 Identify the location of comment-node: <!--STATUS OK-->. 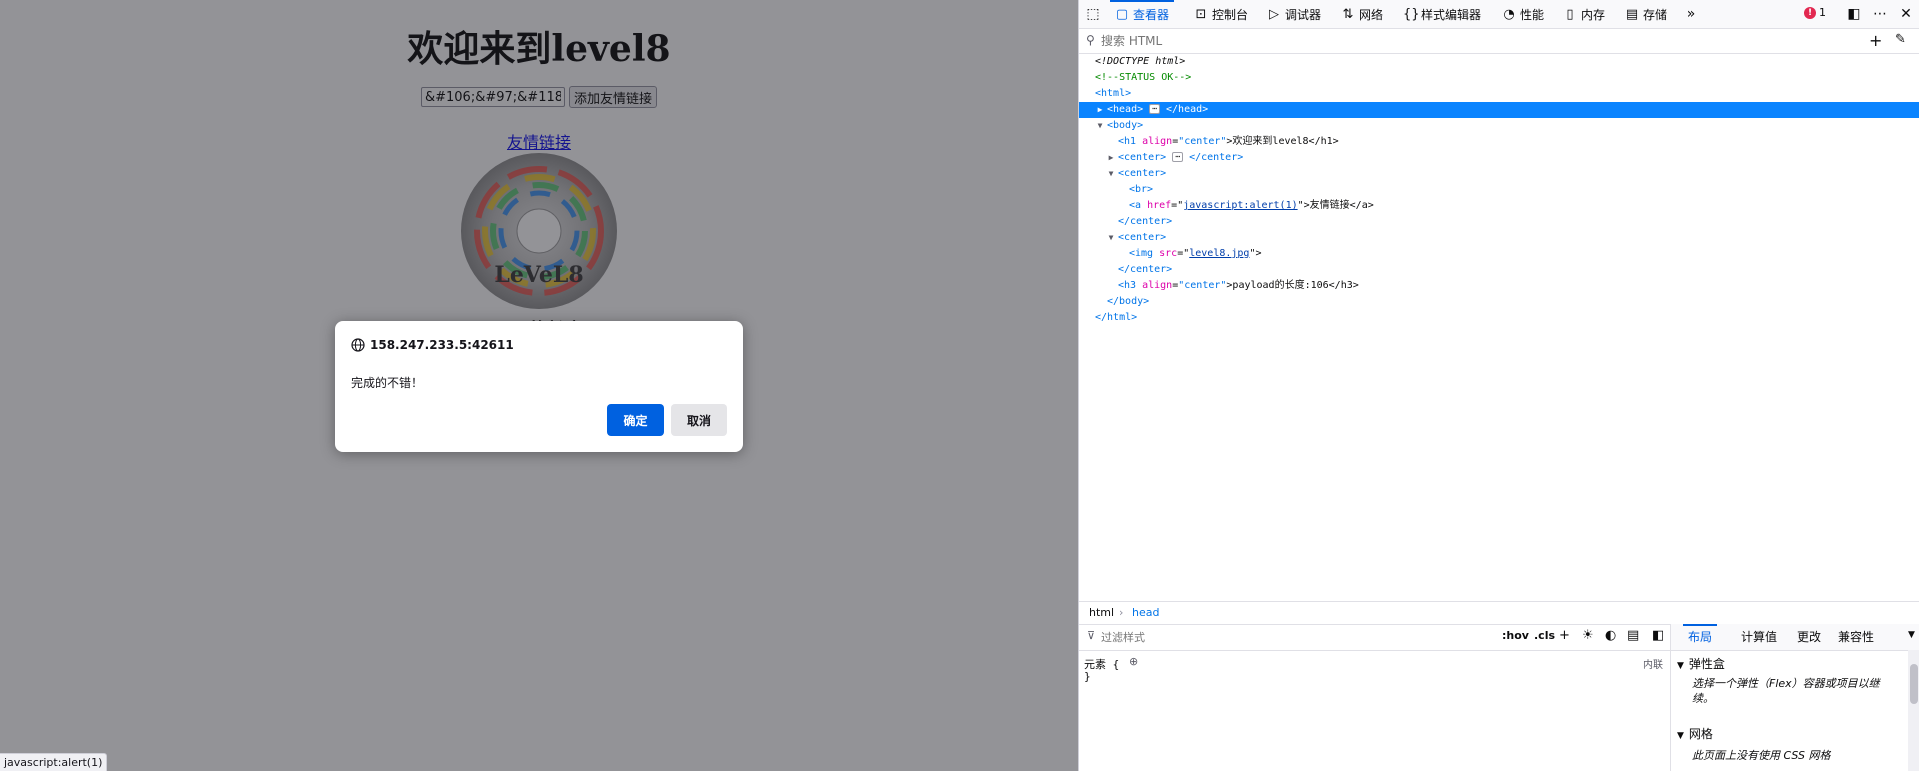
(1143, 77).